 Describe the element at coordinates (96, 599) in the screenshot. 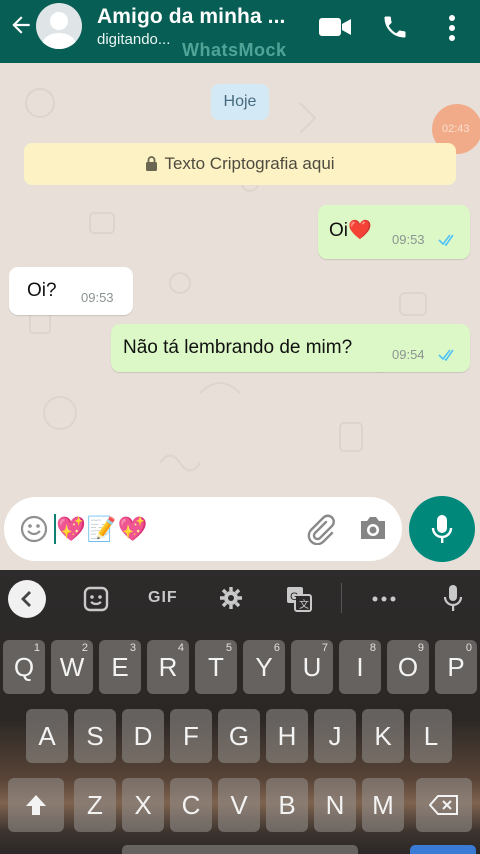

I see `sticker-icon` at that location.